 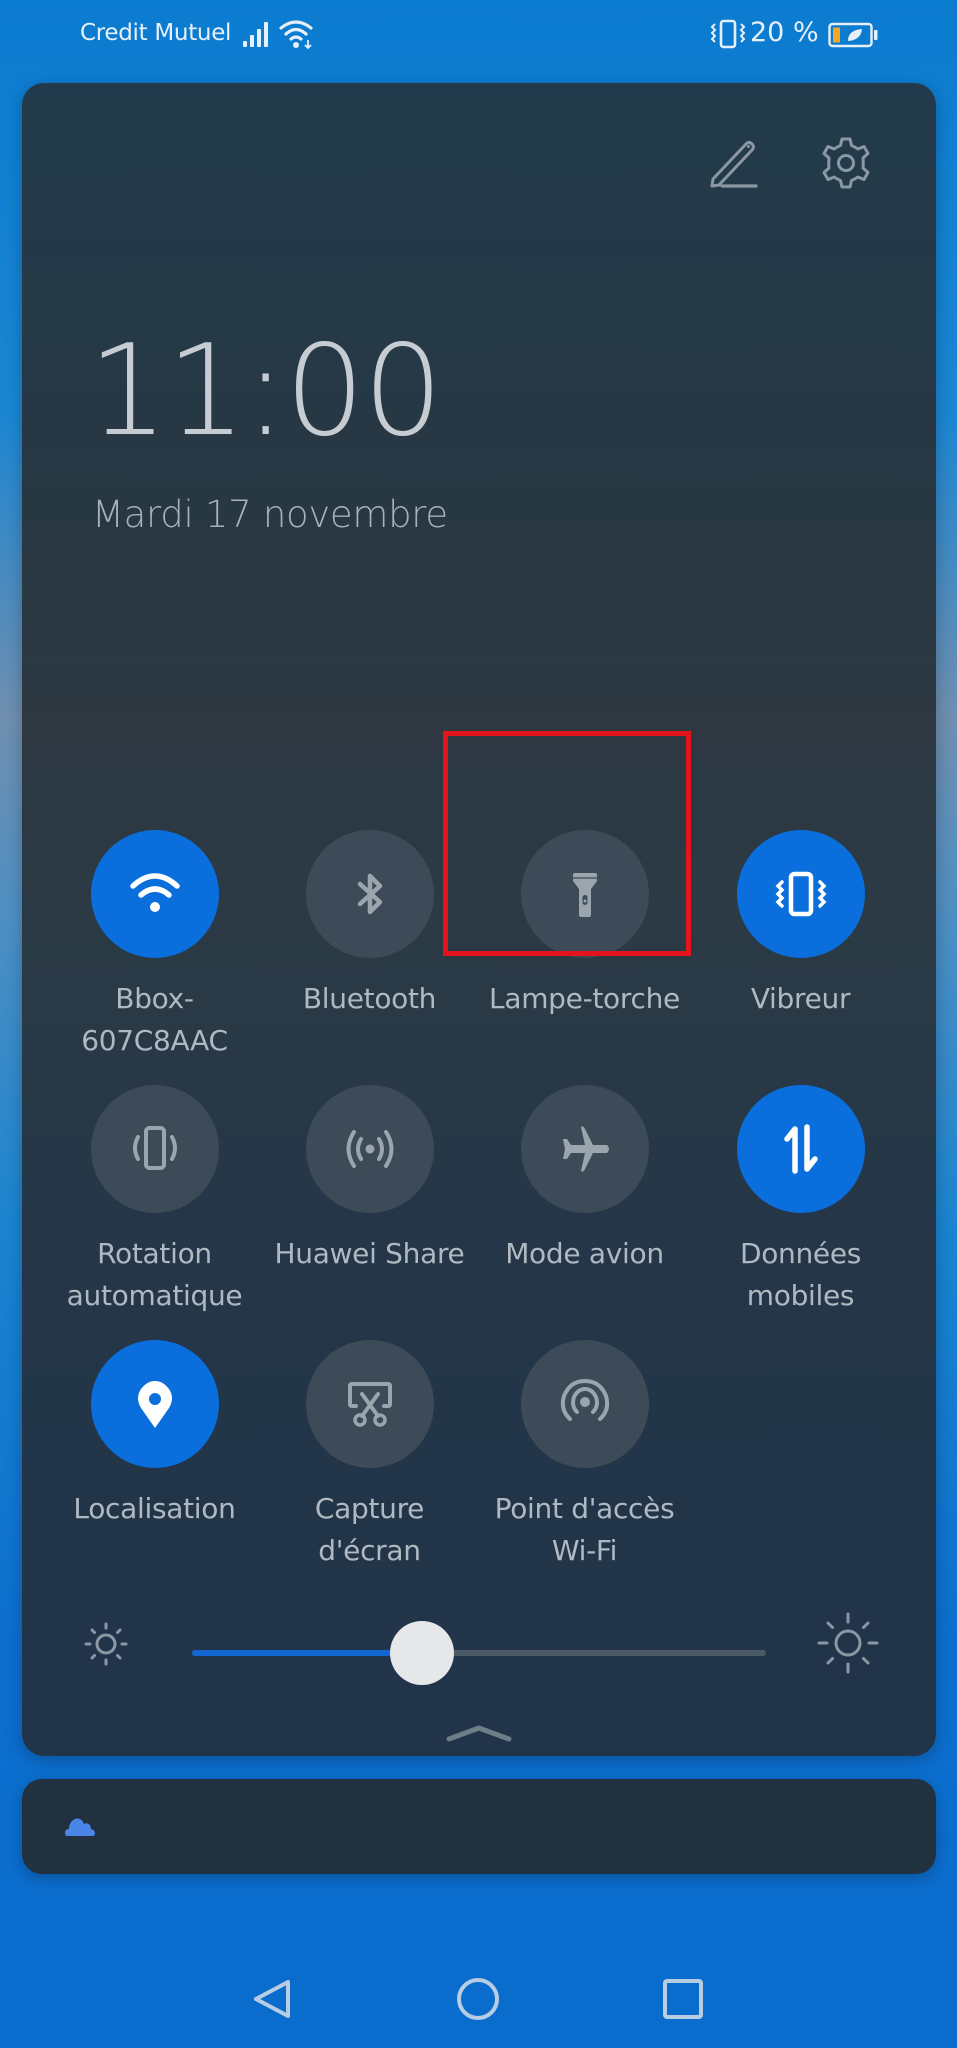 I want to click on clock: 11:00, so click(x=265, y=390).